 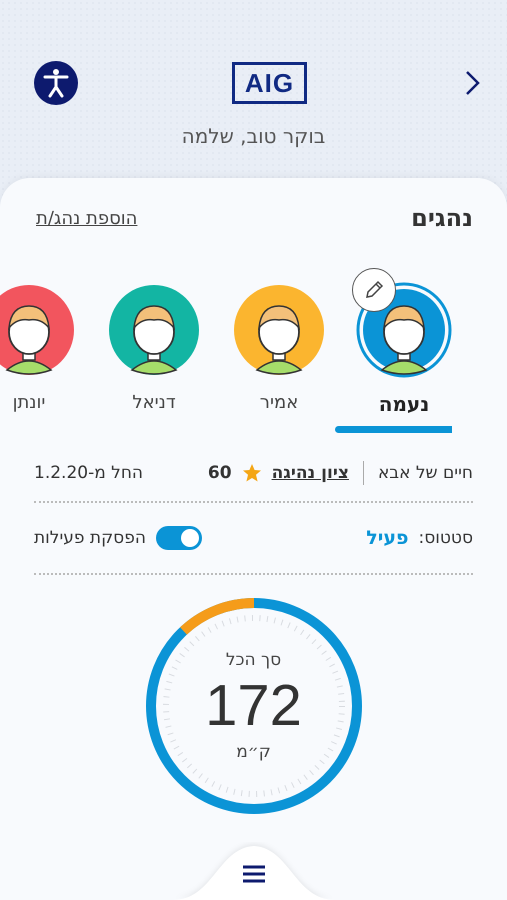 What do you see at coordinates (279, 402) in the screenshot?
I see `driver-tab: אמיר` at bounding box center [279, 402].